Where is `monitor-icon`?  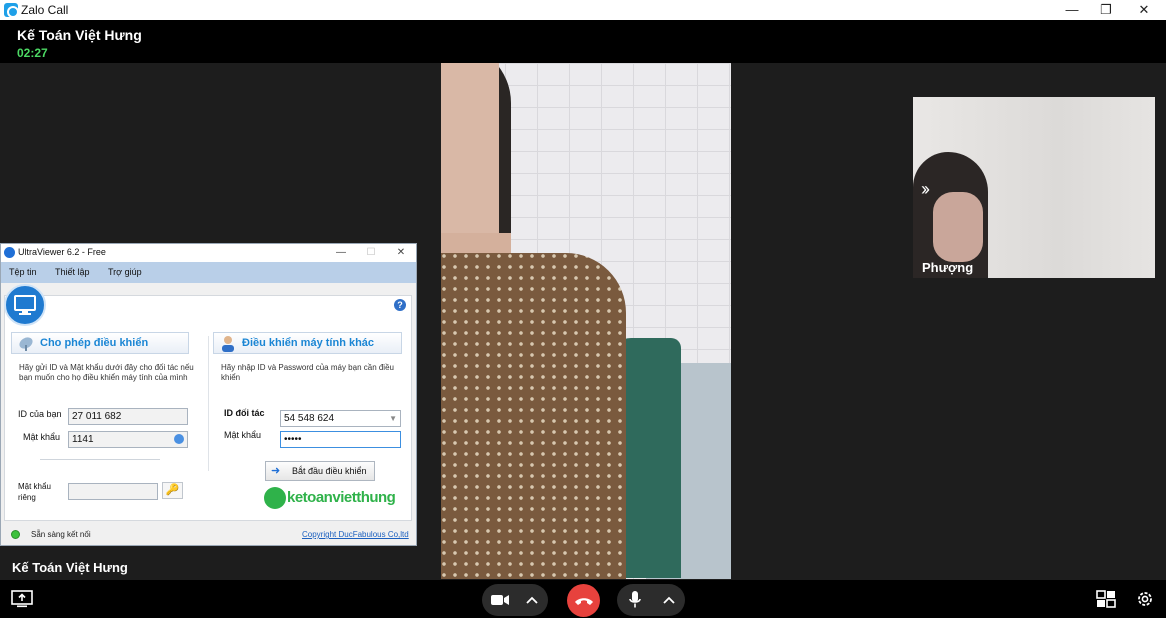
monitor-icon is located at coordinates (25, 305).